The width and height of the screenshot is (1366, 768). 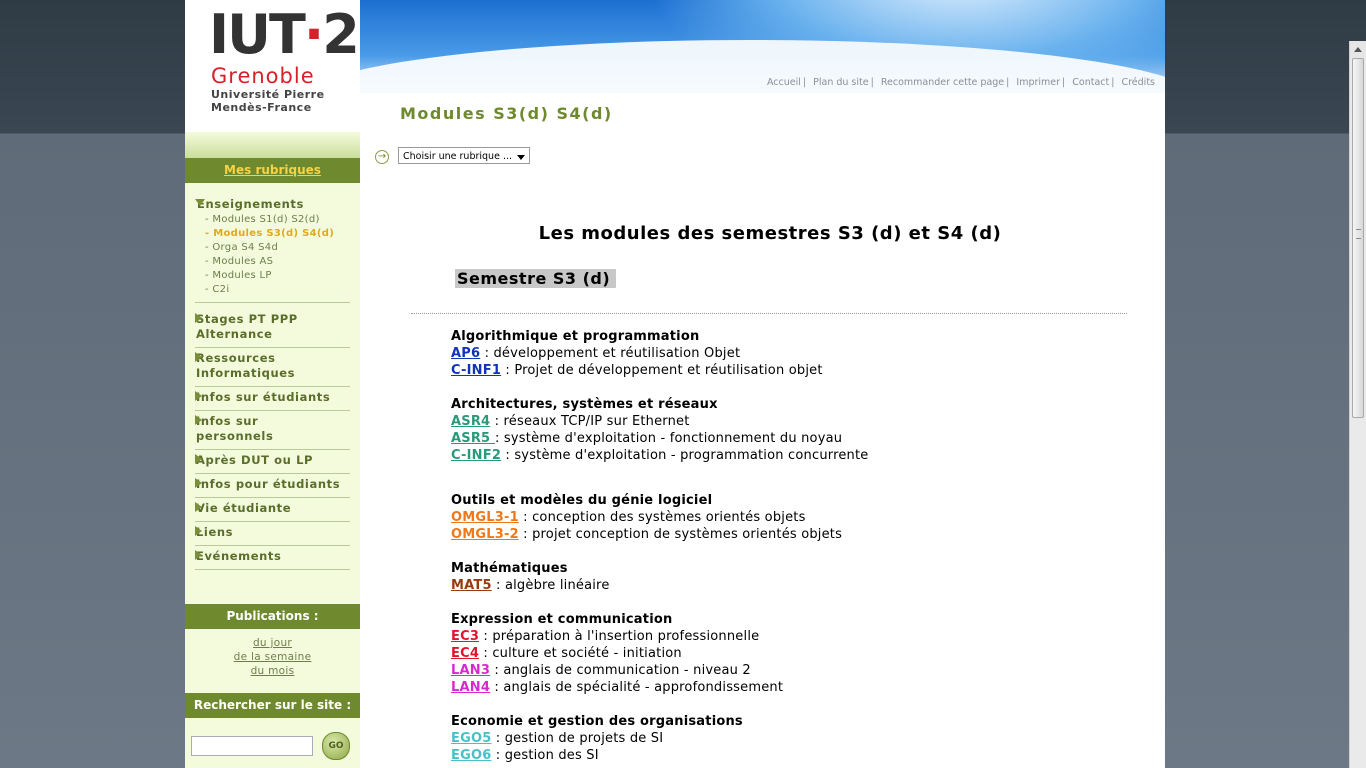 I want to click on submenu-item-c2i: - C2i, so click(x=277, y=290).